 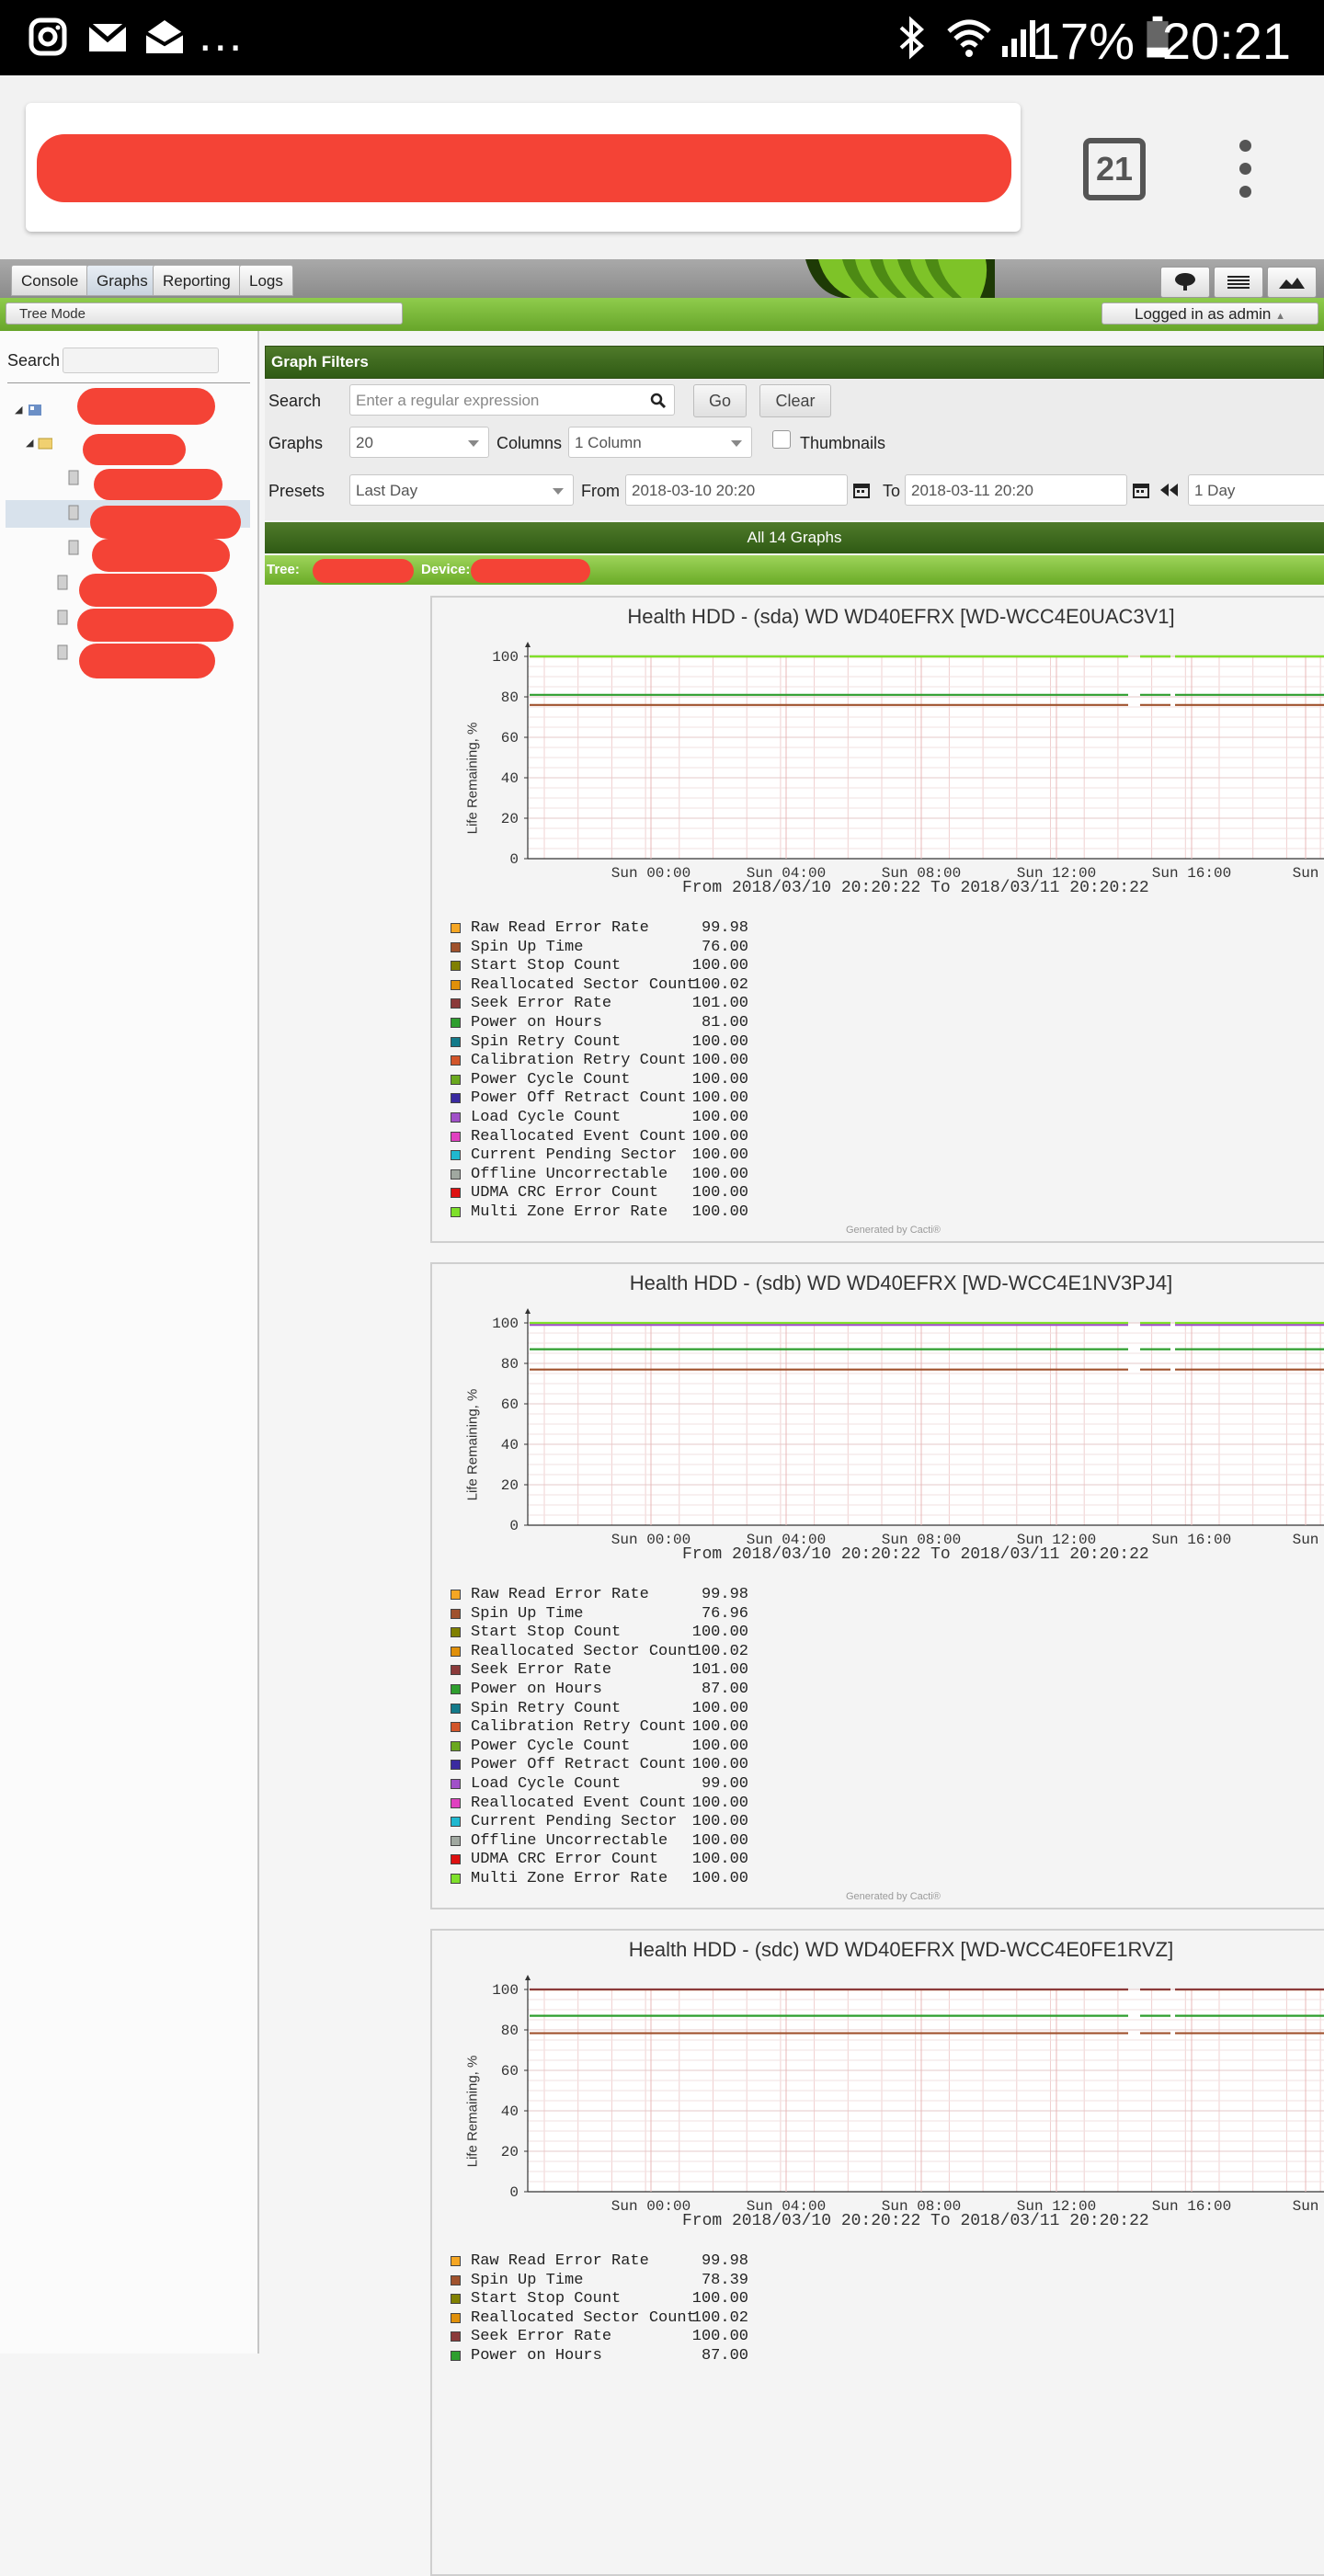 I want to click on go-button: Go, so click(x=720, y=400).